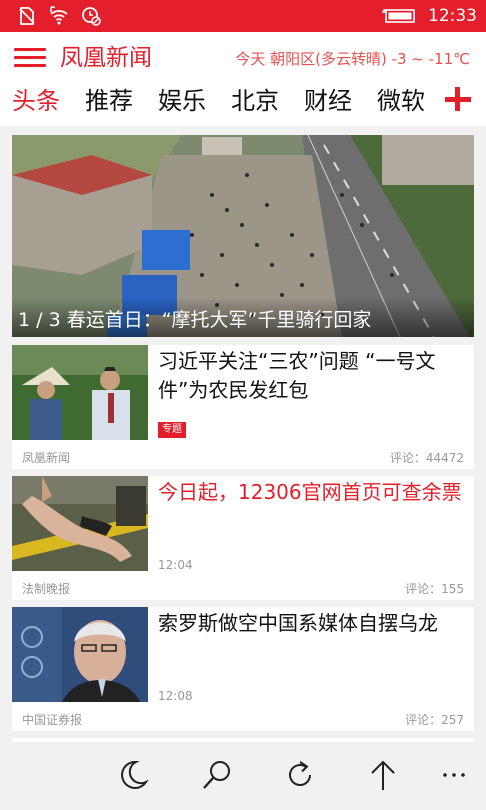 This screenshot has width=486, height=810. What do you see at coordinates (298, 623) in the screenshot?
I see `news-title: 索罗斯做空中国系媒体自摆乌龙` at bounding box center [298, 623].